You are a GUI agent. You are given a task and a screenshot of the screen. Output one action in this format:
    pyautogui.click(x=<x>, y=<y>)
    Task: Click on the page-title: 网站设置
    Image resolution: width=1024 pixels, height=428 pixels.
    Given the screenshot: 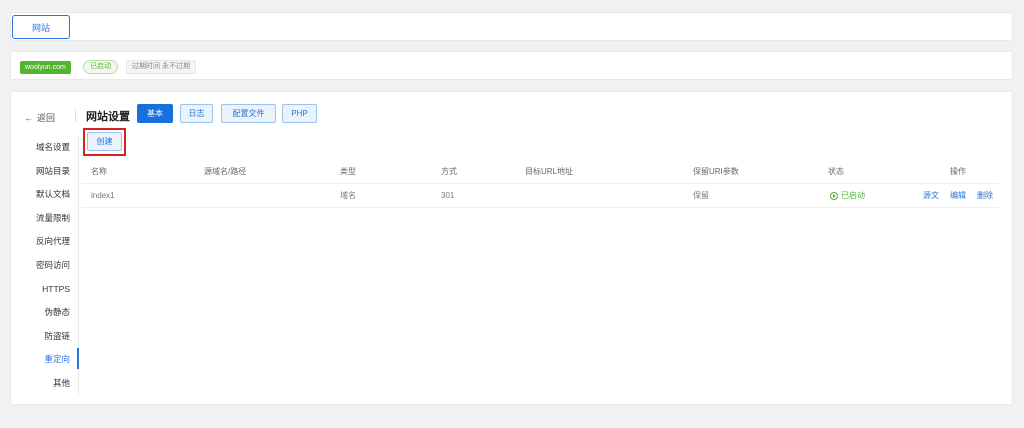 What is the action you would take?
    pyautogui.click(x=108, y=117)
    